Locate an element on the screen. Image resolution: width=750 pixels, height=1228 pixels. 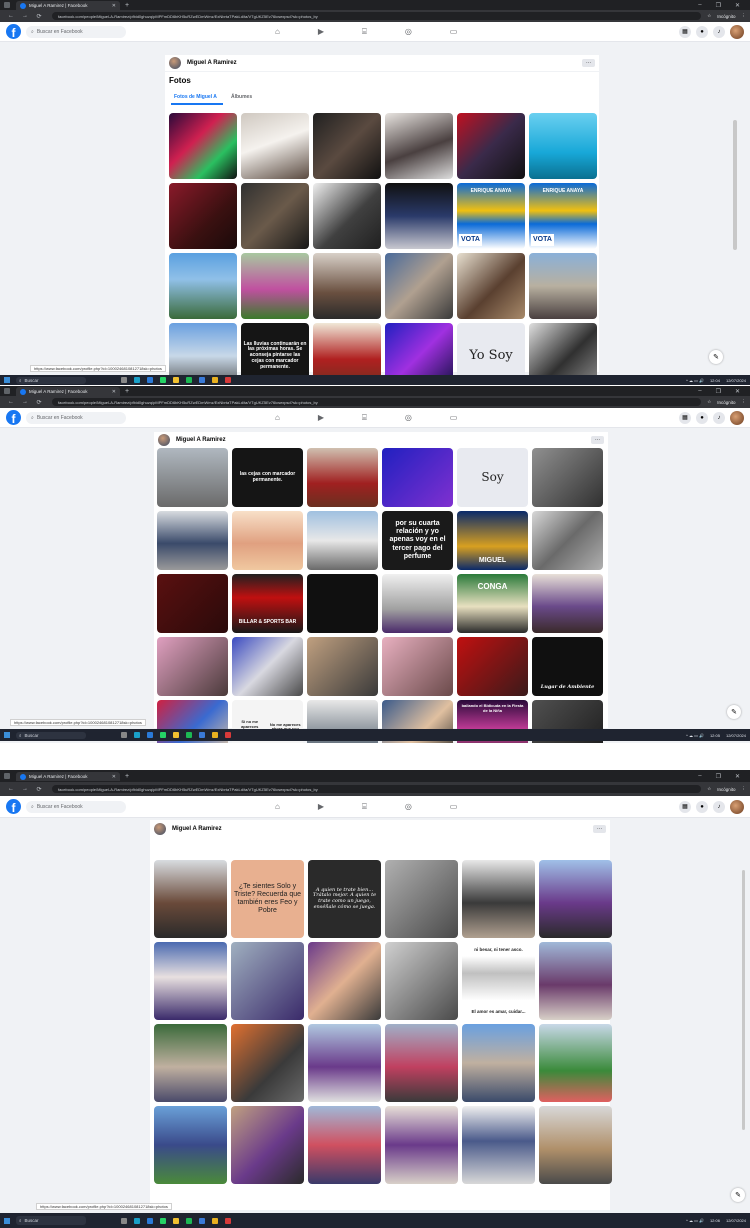
photo-thumb: BILLAR & SPORTS BAR is located at coordinates (267, 603).